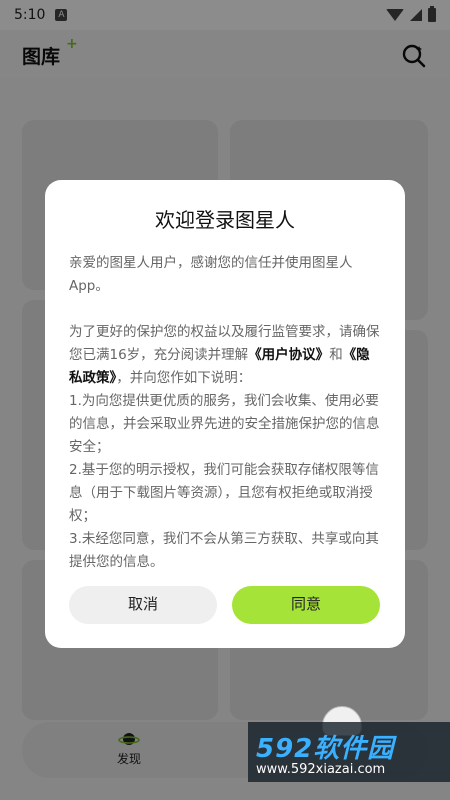  Describe the element at coordinates (224, 550) in the screenshot. I see `dialog-item-3: 3.未经您同意，我们不会从第三方获取、共享或向其提供您的信息。` at that location.